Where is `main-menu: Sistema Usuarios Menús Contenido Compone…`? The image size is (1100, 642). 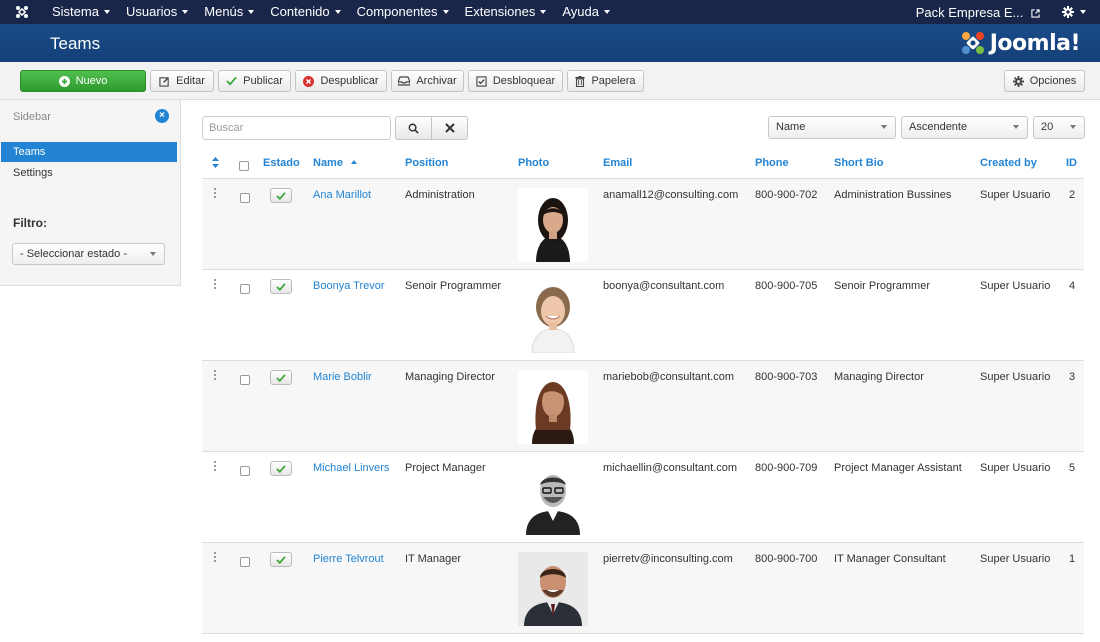
main-menu: Sistema Usuarios Menús Contenido Compone… is located at coordinates (331, 12).